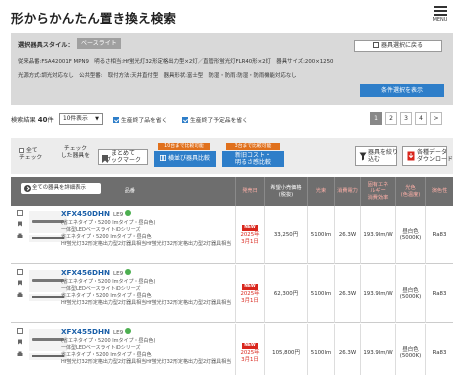  Describe the element at coordinates (250, 294) in the screenshot. I see `release-l1: 2025年` at that location.